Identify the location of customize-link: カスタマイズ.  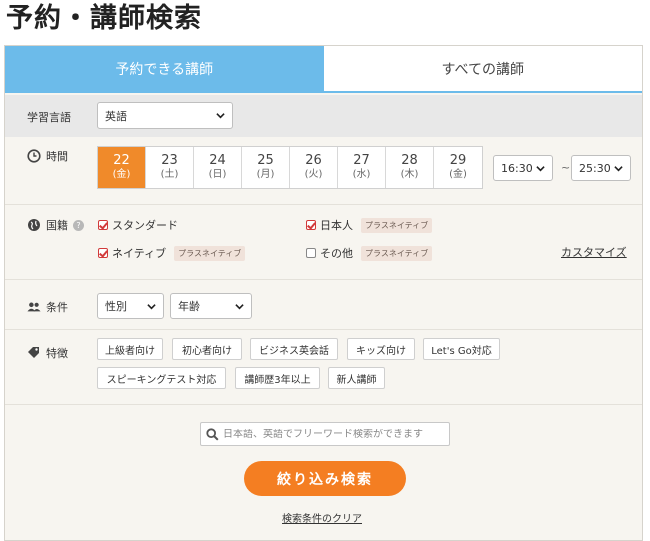
(594, 252).